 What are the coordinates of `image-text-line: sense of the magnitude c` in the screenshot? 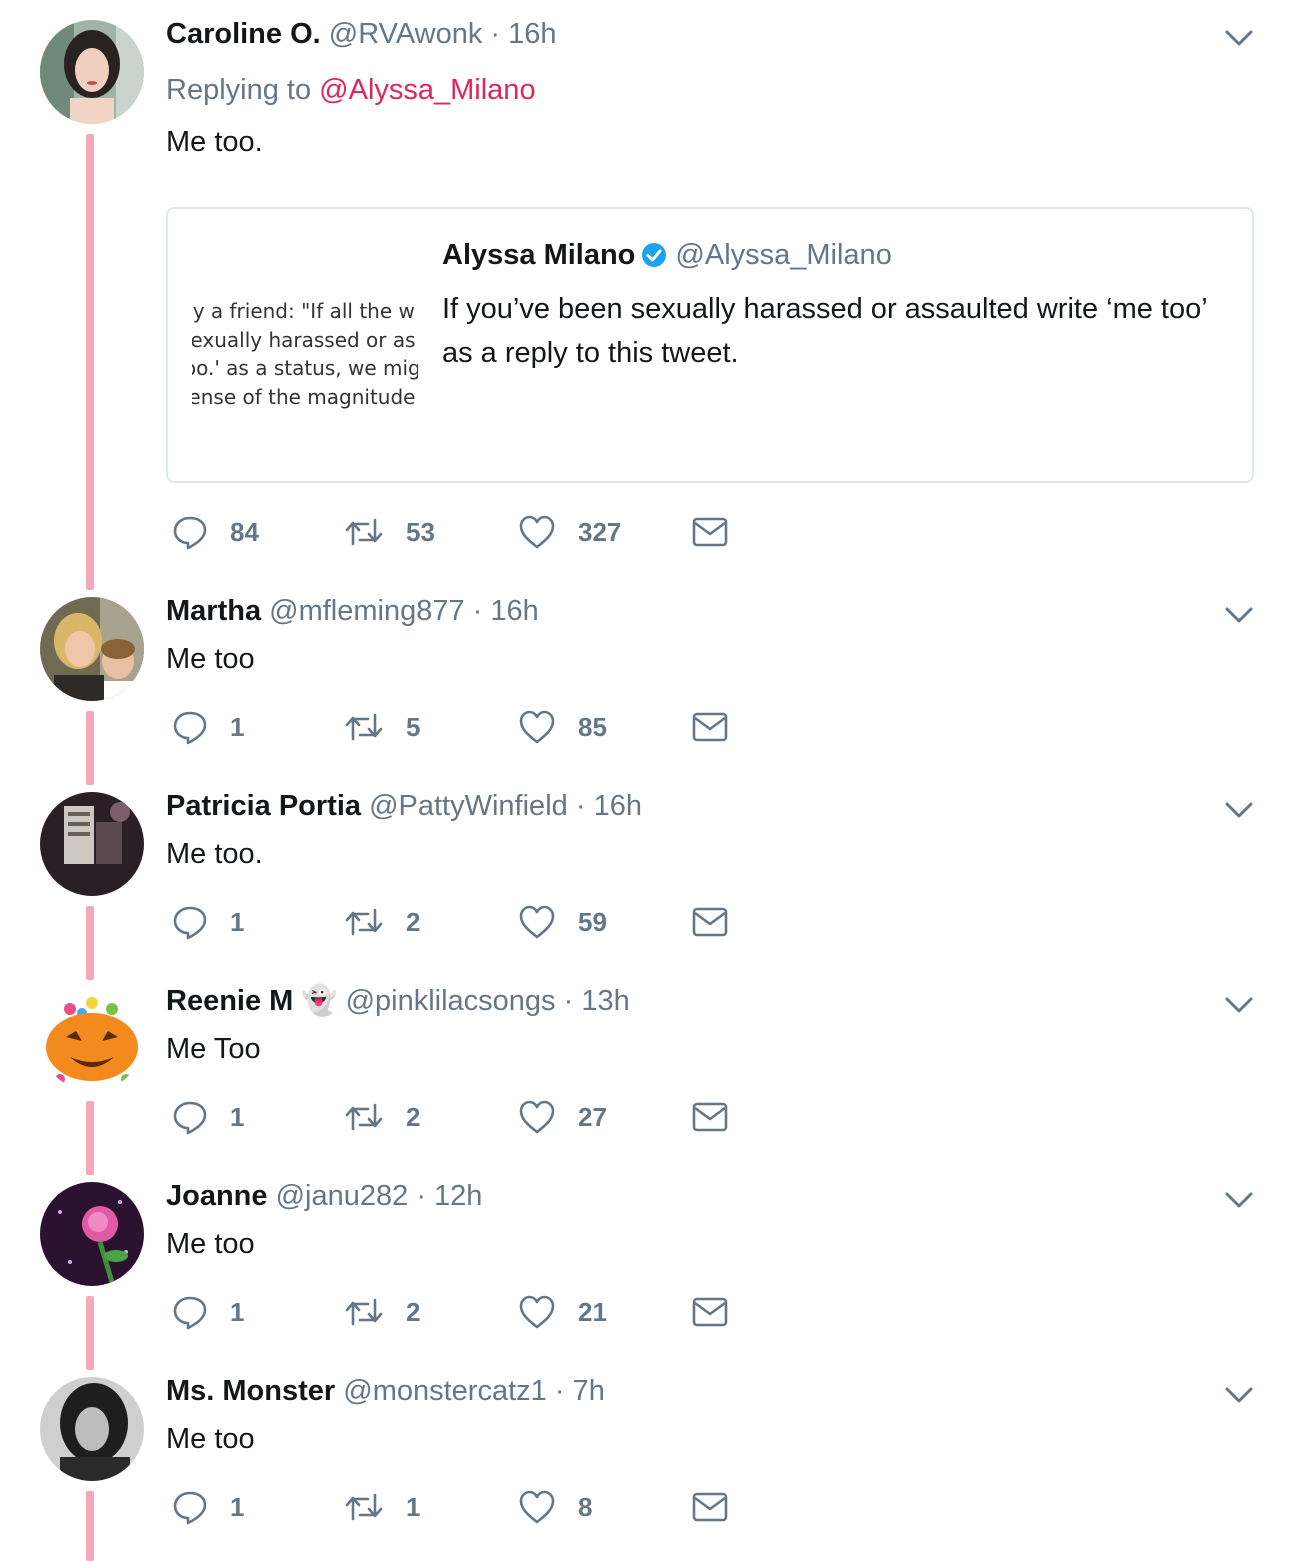 It's located at (305, 396).